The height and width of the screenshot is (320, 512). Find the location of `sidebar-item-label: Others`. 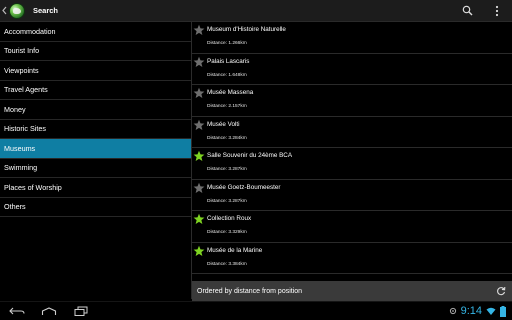

sidebar-item-label: Others is located at coordinates (15, 207).